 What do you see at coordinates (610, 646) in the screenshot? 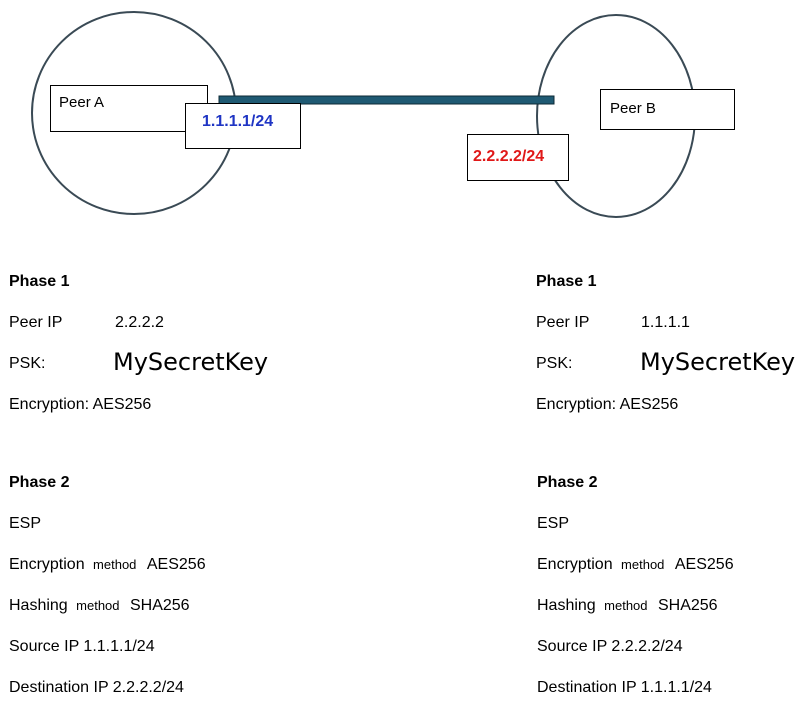
I see `phase2-source-ip: Source IP 2.2.2.2/24` at bounding box center [610, 646].